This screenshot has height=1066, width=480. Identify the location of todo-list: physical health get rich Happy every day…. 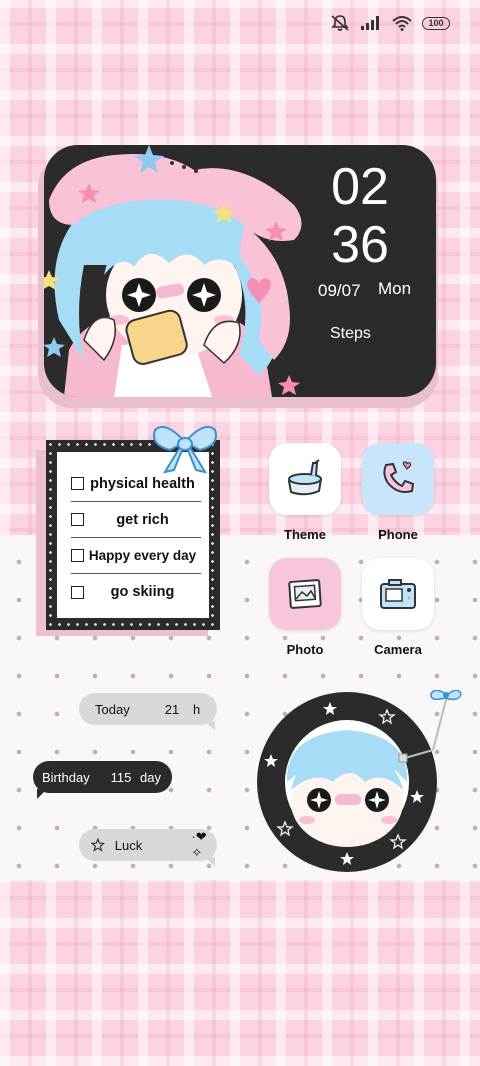
(133, 535).